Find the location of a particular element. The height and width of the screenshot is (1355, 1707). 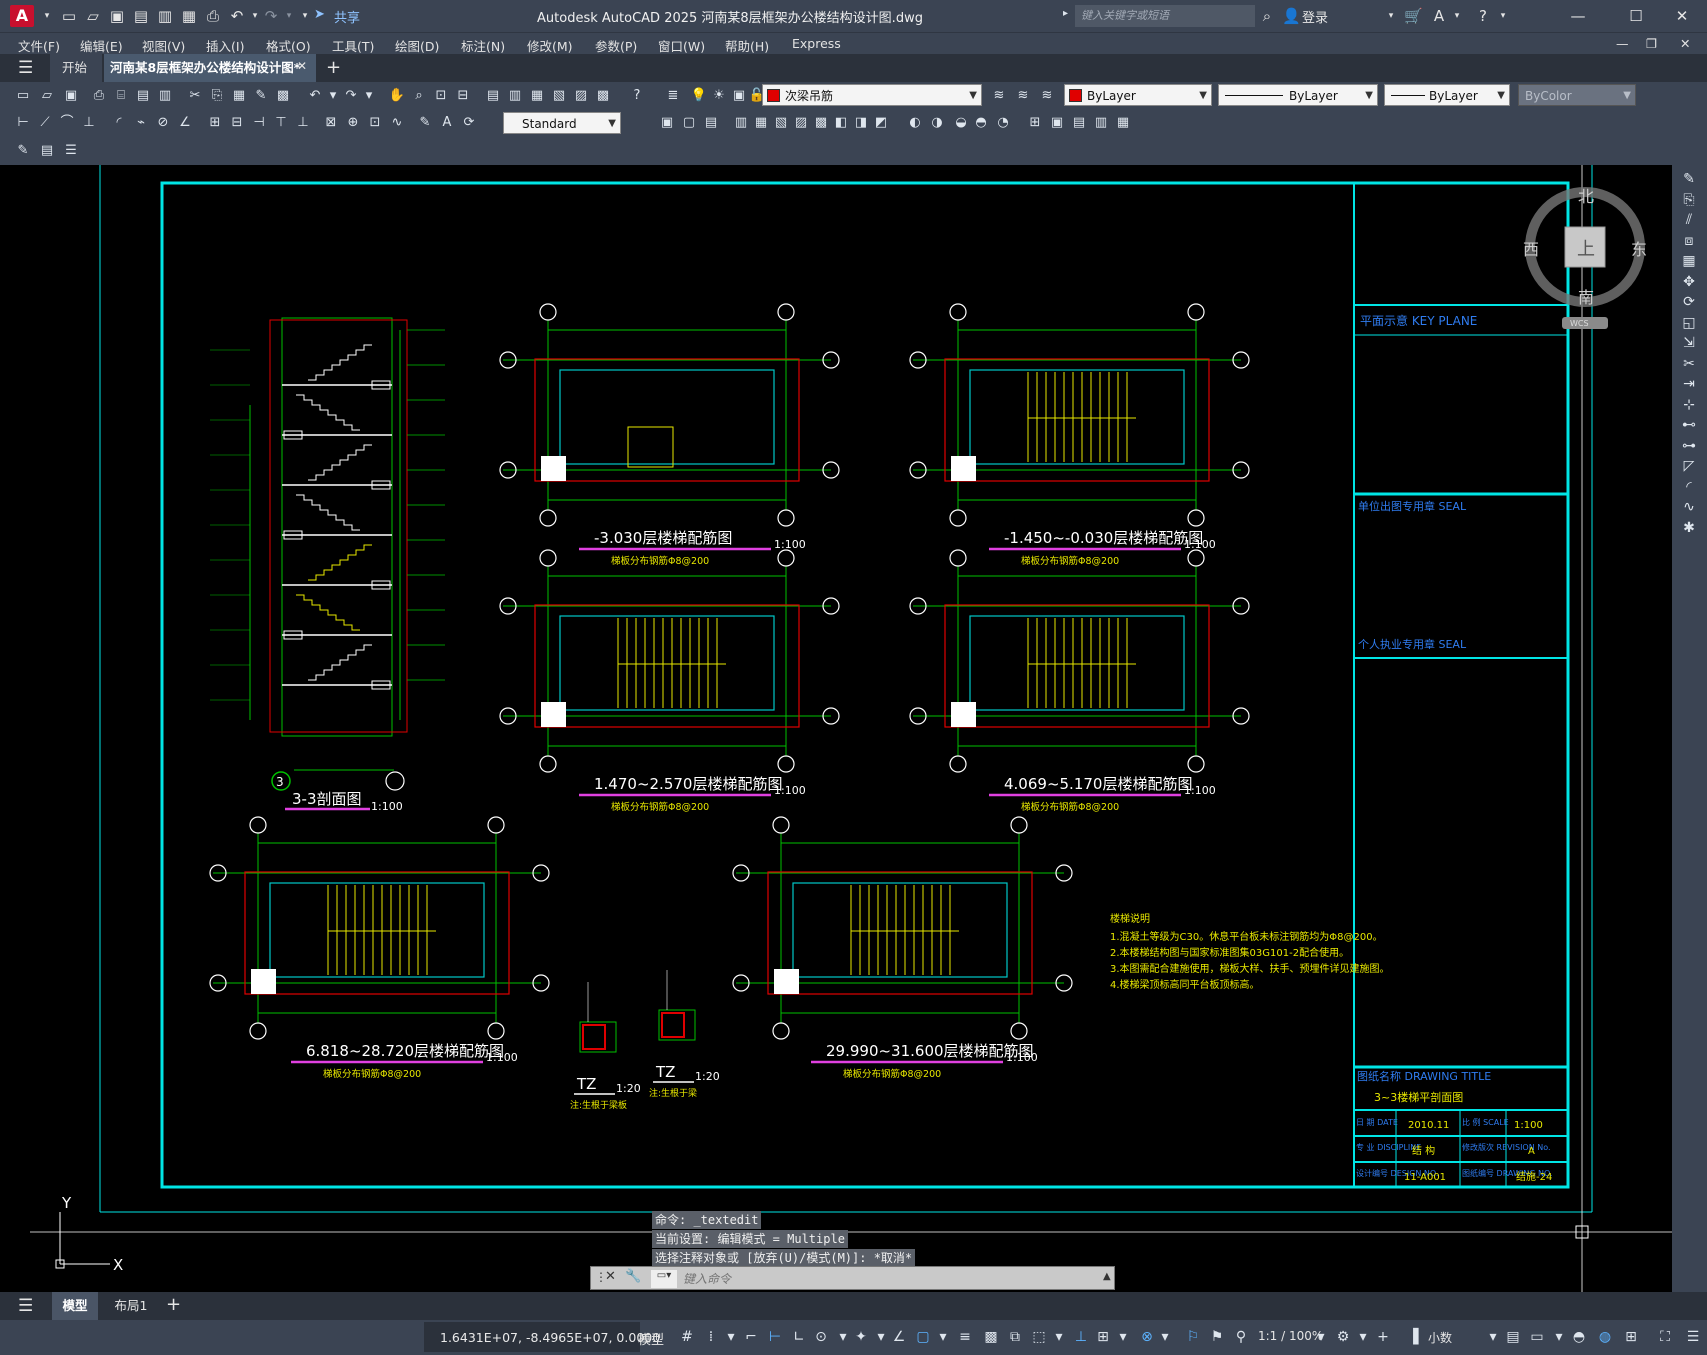

gizmo-icon: ⊗ is located at coordinates (1147, 1337).